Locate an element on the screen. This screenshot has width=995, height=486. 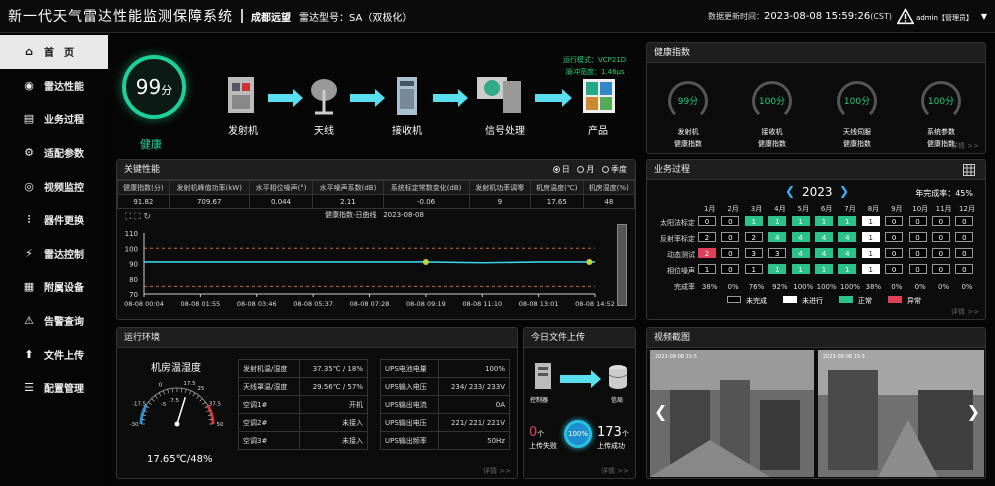
room-temp-reading: 17.65℃/48% is located at coordinates (180, 459).